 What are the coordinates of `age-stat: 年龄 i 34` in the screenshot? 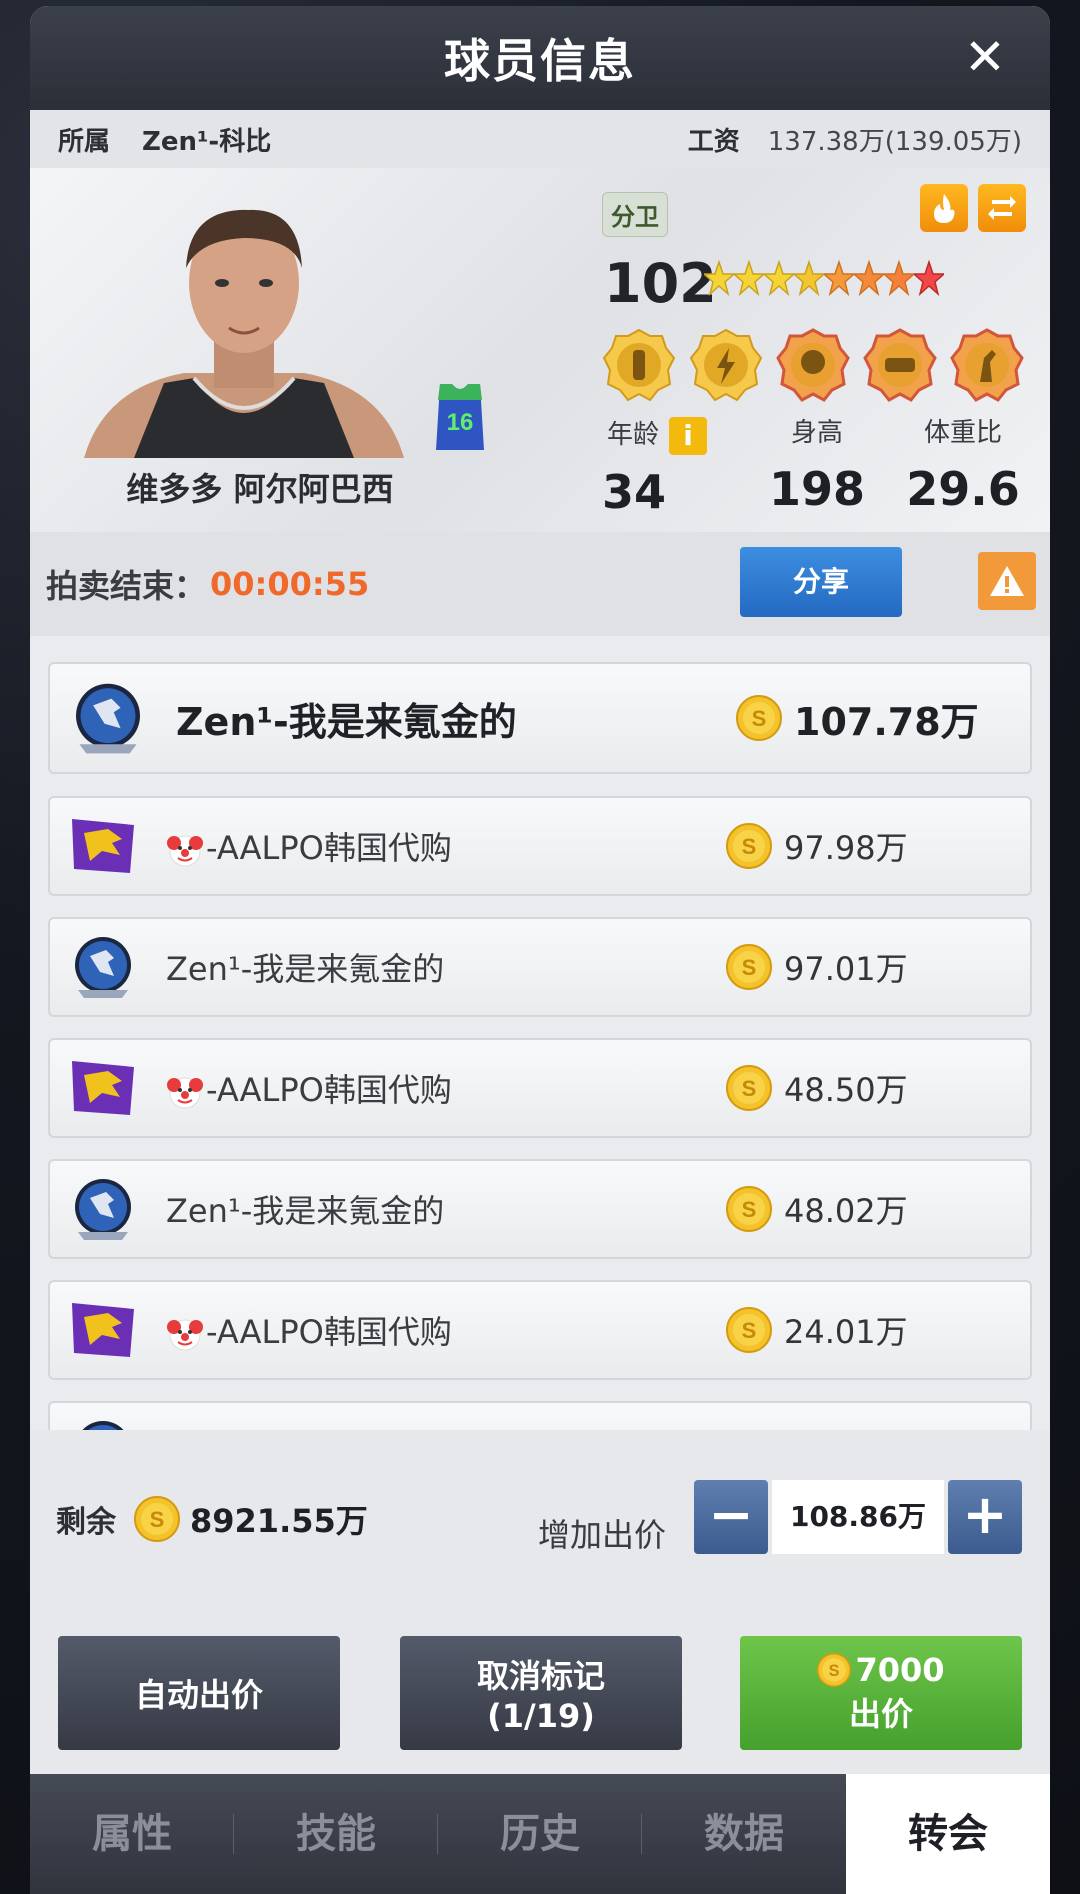 It's located at (657, 466).